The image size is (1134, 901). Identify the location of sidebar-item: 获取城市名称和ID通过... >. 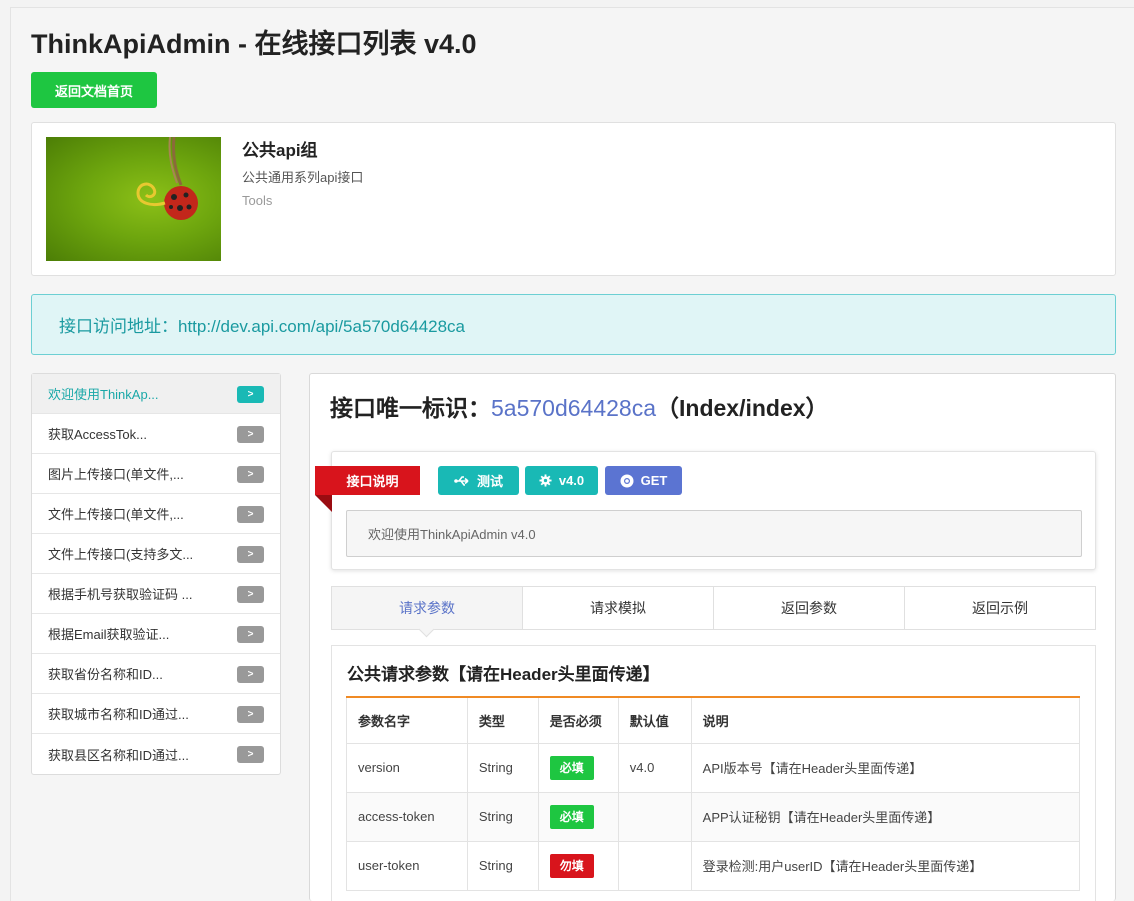
(156, 714).